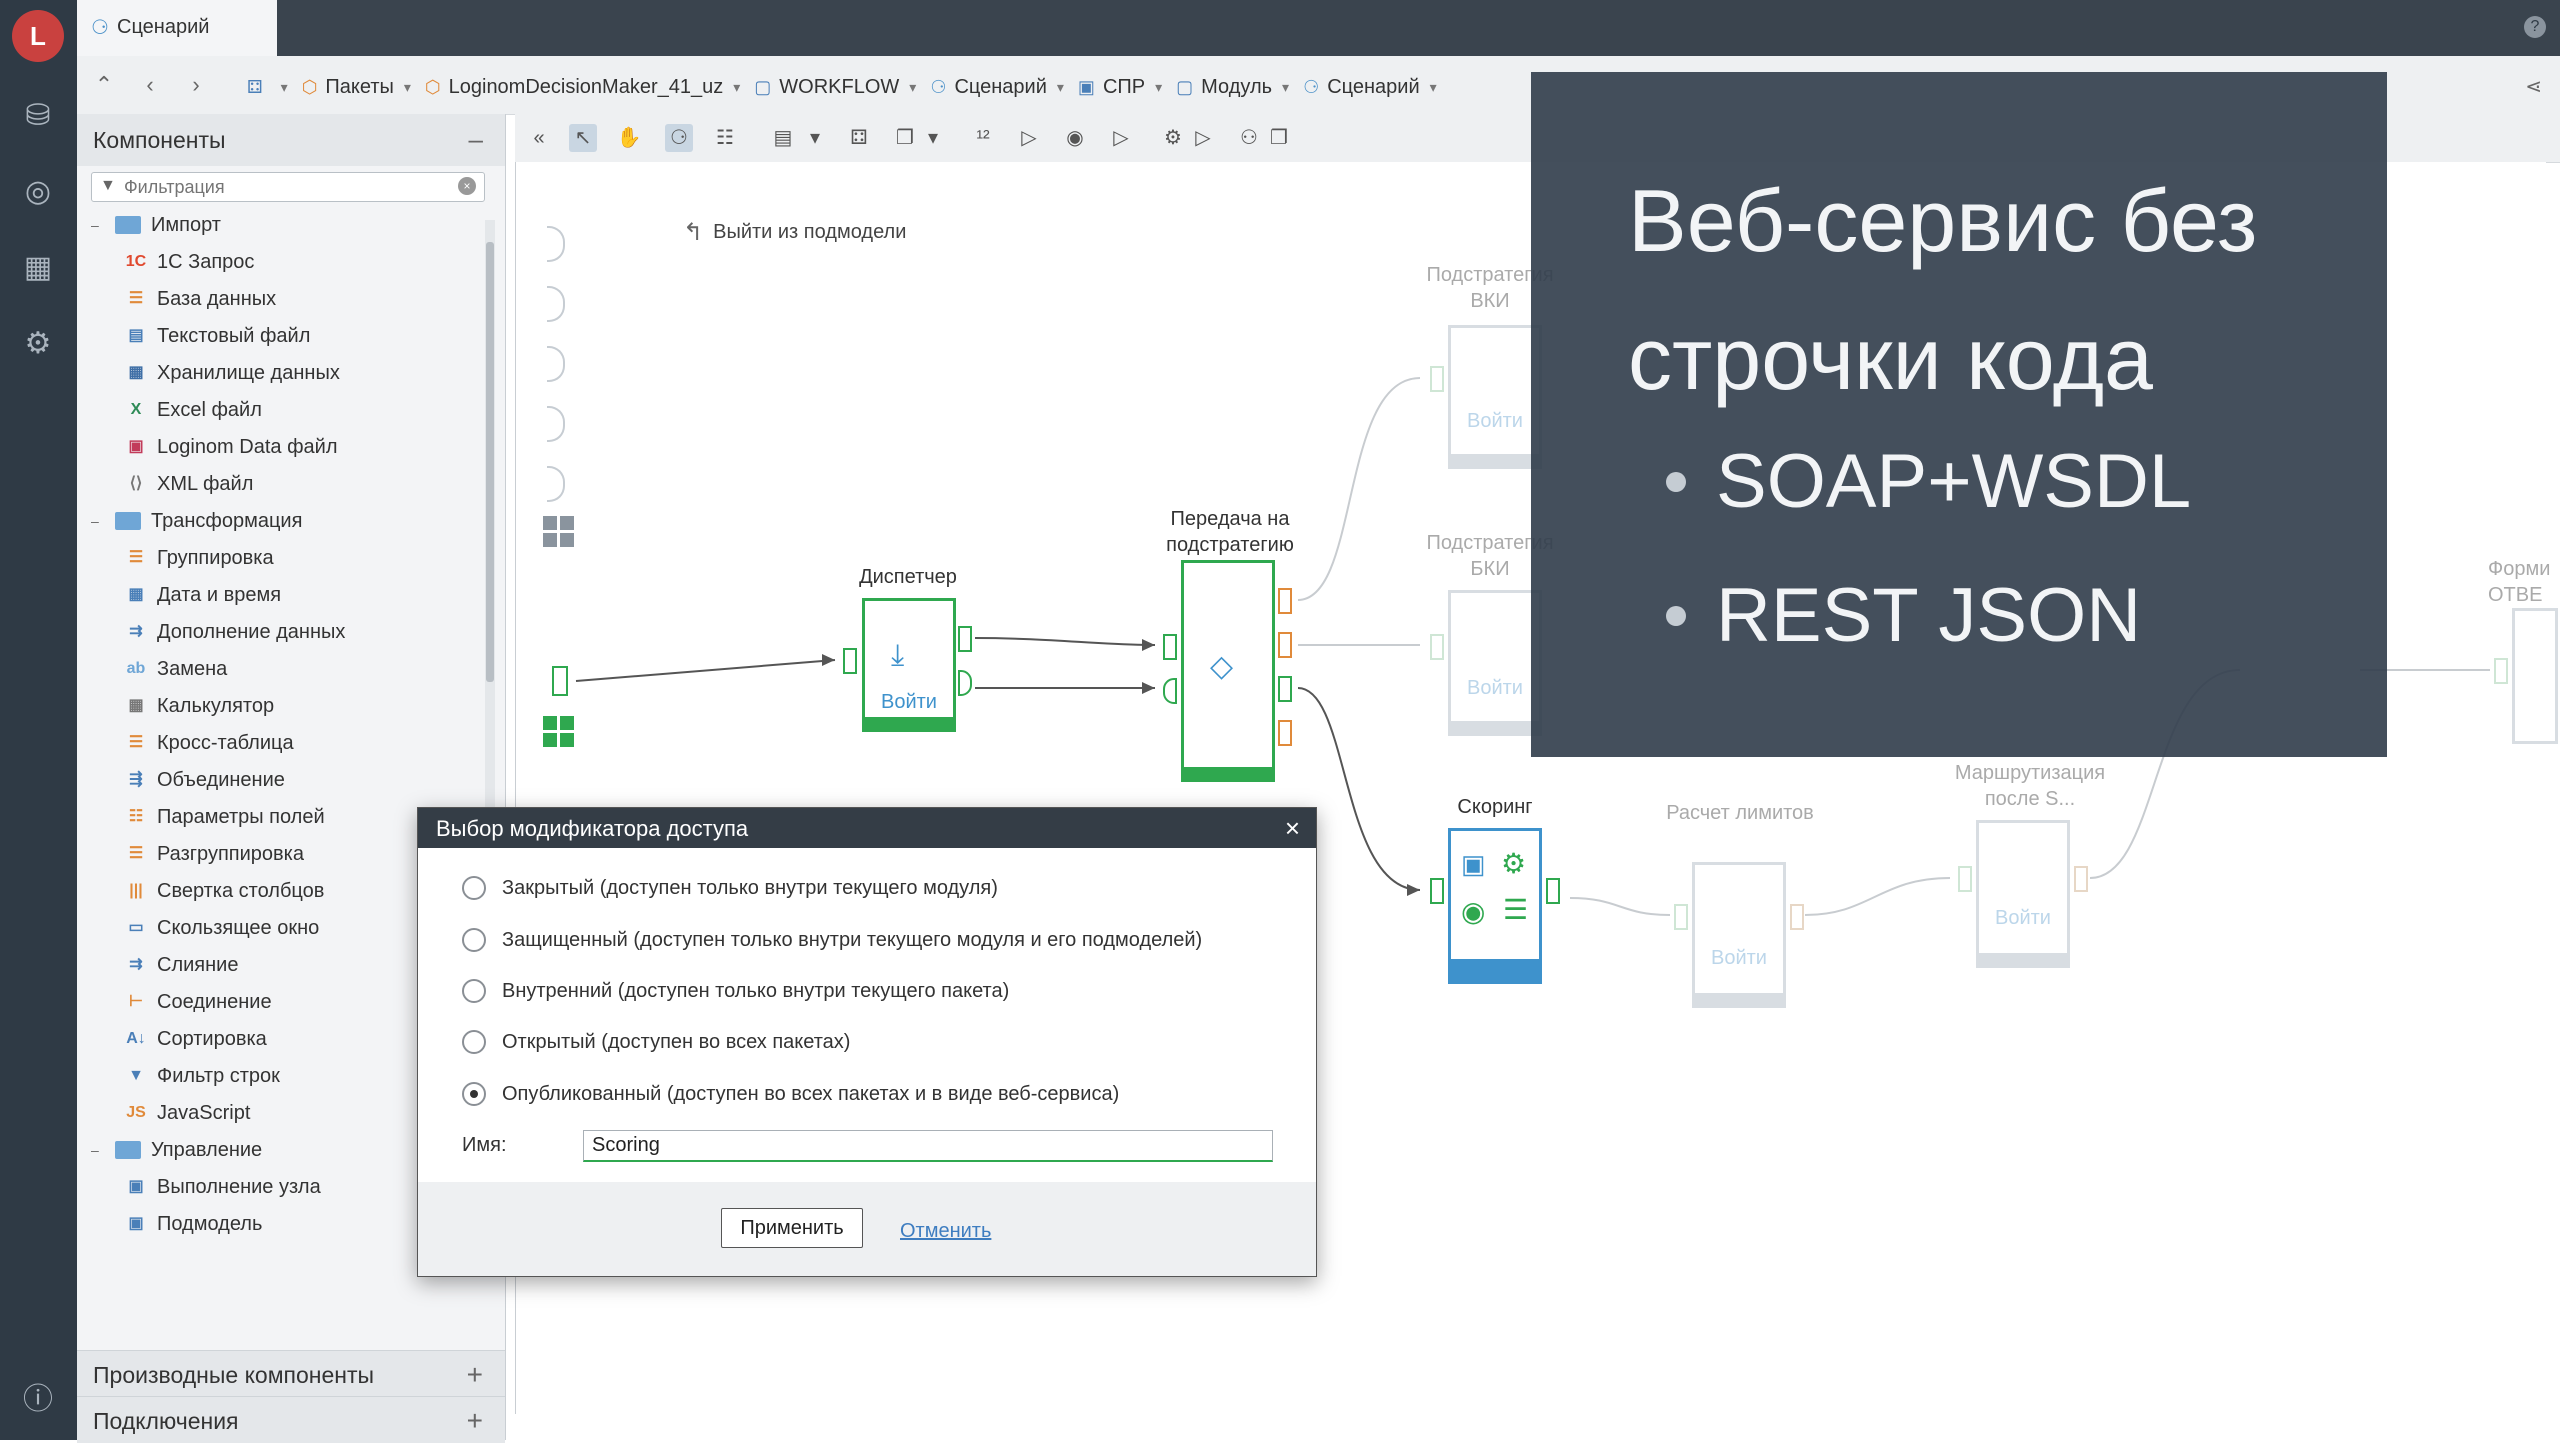  Describe the element at coordinates (1279, 138) in the screenshot. I see `copy-icon: ❐` at that location.